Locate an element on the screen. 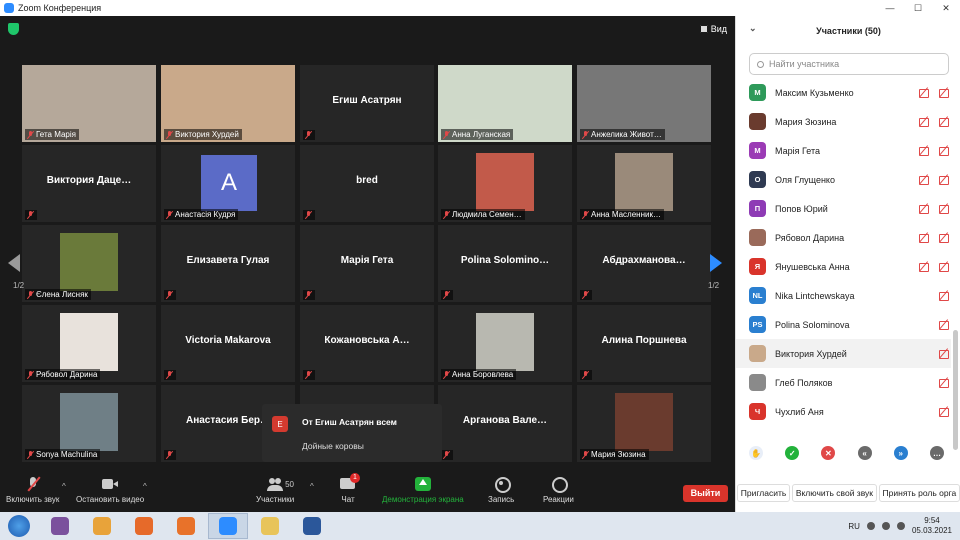  participant-row: О Оля Глущенко is located at coordinates (843, 179).